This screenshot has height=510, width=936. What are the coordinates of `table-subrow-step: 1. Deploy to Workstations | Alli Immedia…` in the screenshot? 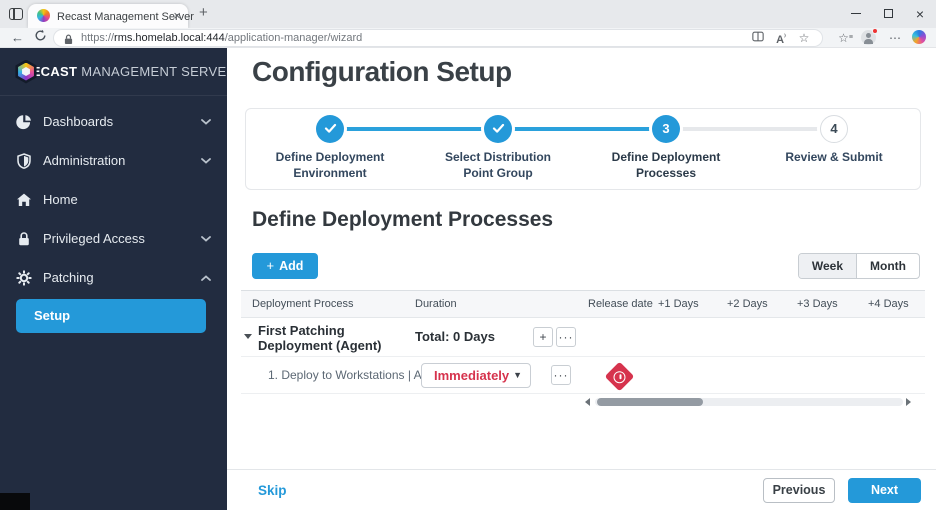 It's located at (583, 375).